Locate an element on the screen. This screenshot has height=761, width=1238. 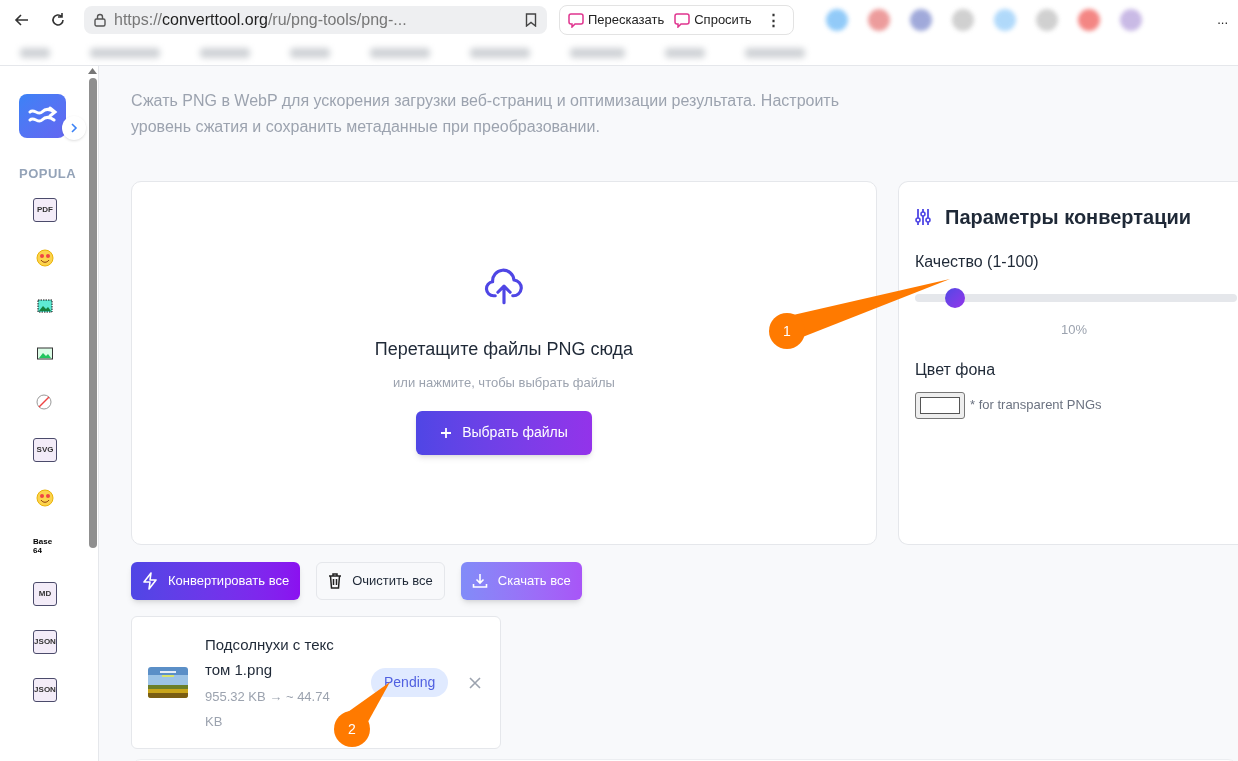
download-icon is located at coordinates (479, 581).